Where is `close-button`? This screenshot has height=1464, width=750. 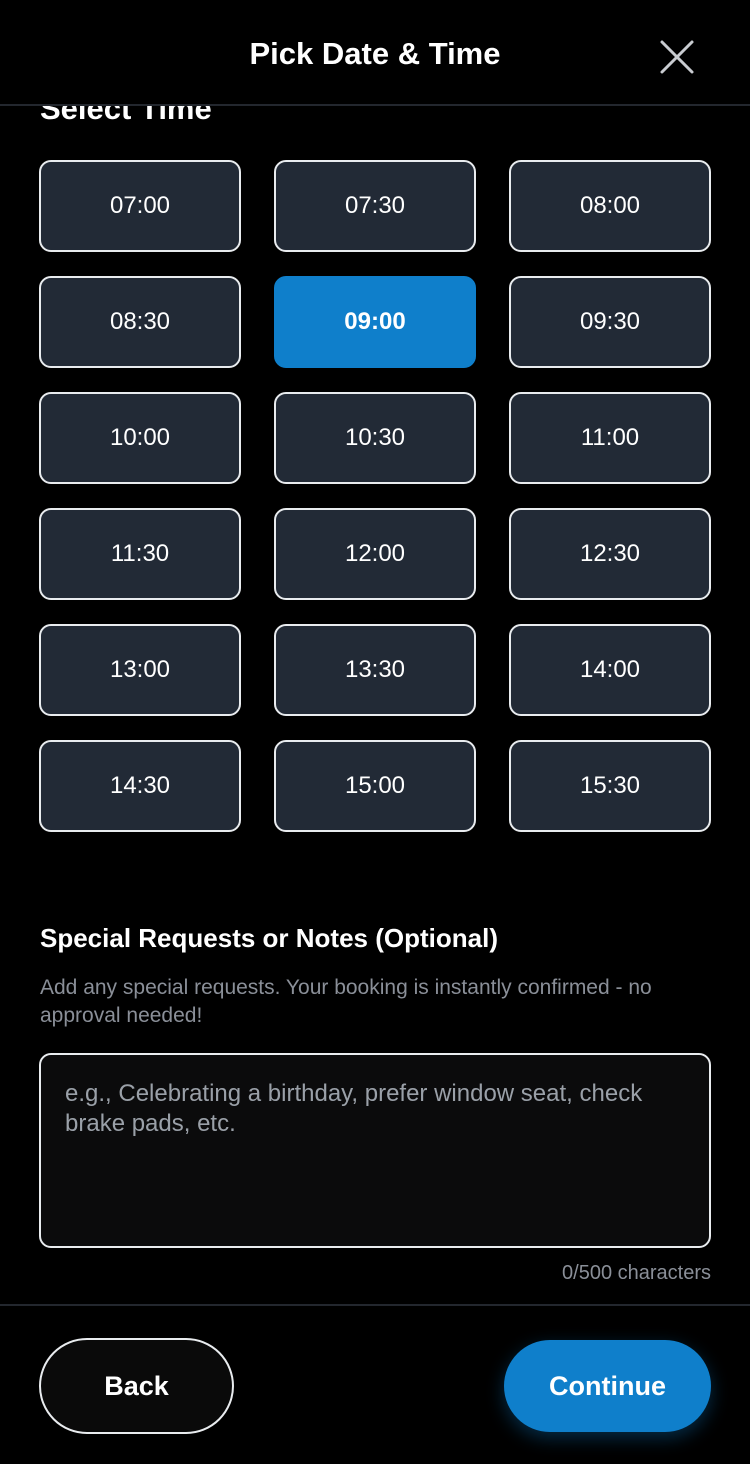 close-button is located at coordinates (677, 57).